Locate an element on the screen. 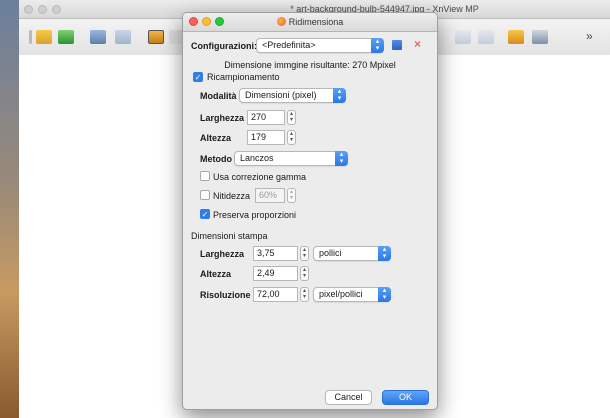 The height and width of the screenshot is (418, 610). print-height-stepper: ▴ ▾ is located at coordinates (304, 273).